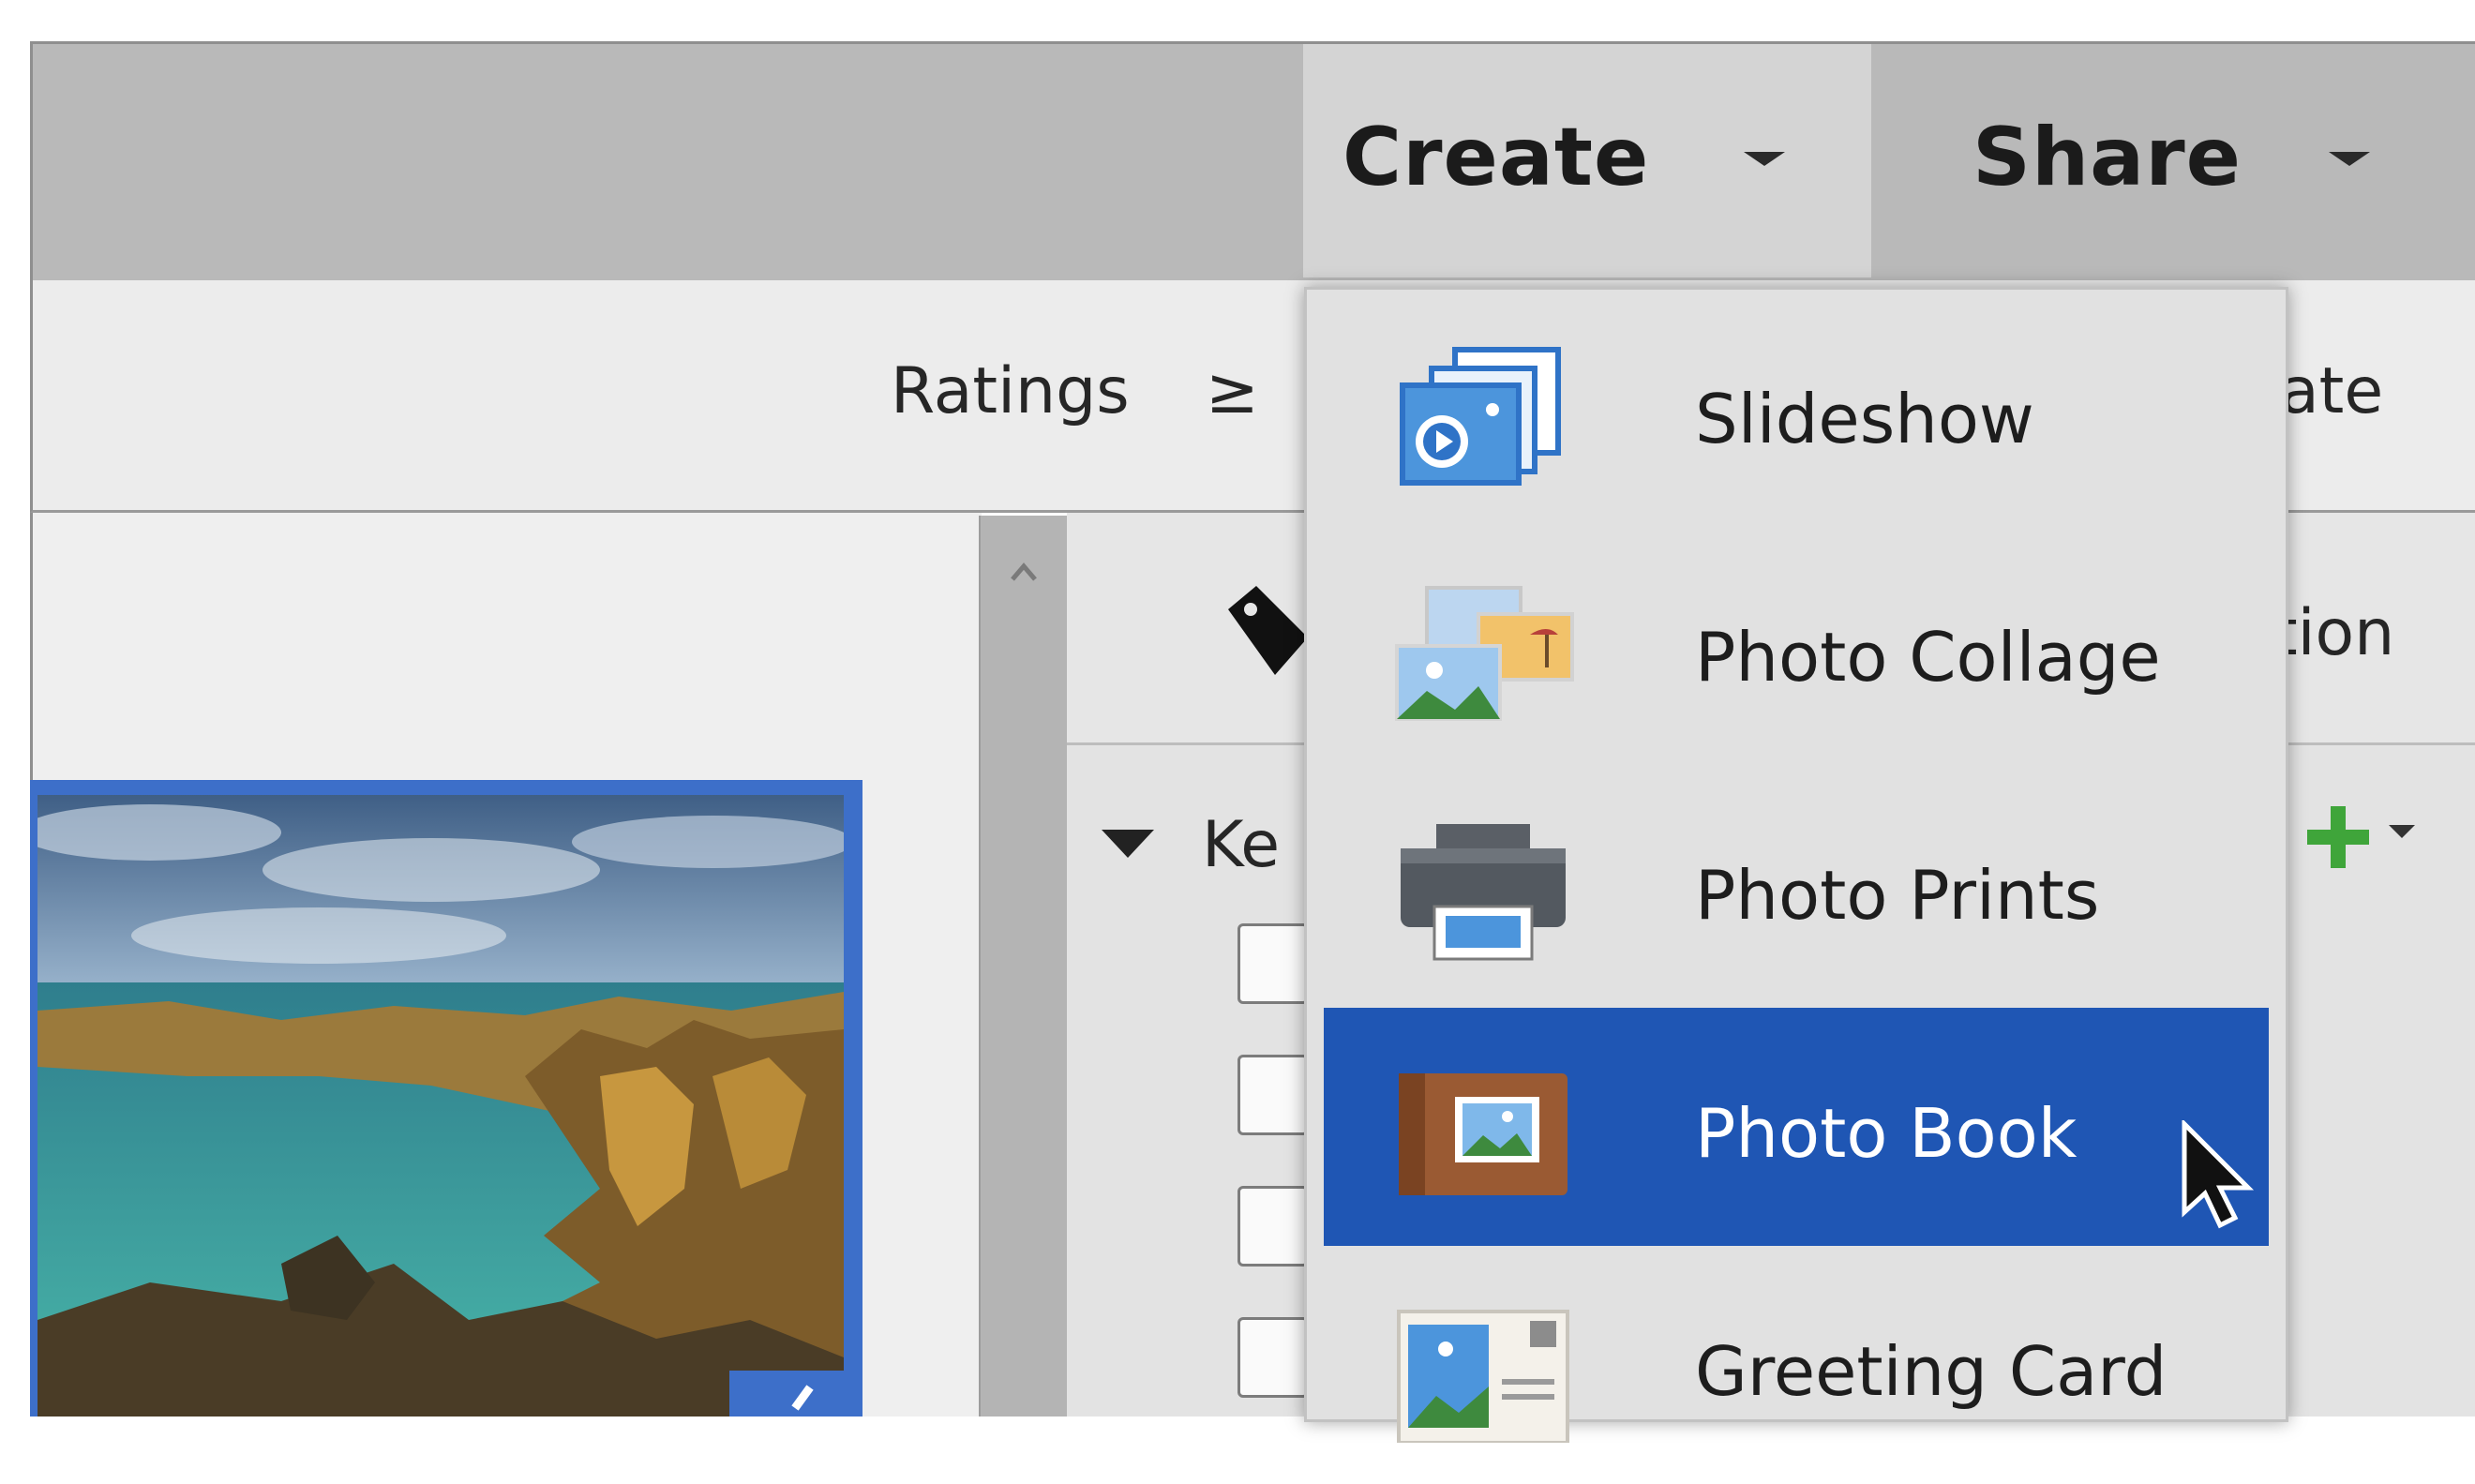 Image resolution: width=2475 pixels, height=1484 pixels. What do you see at coordinates (2331, 391) in the screenshot?
I see `date-filter-label: ate` at bounding box center [2331, 391].